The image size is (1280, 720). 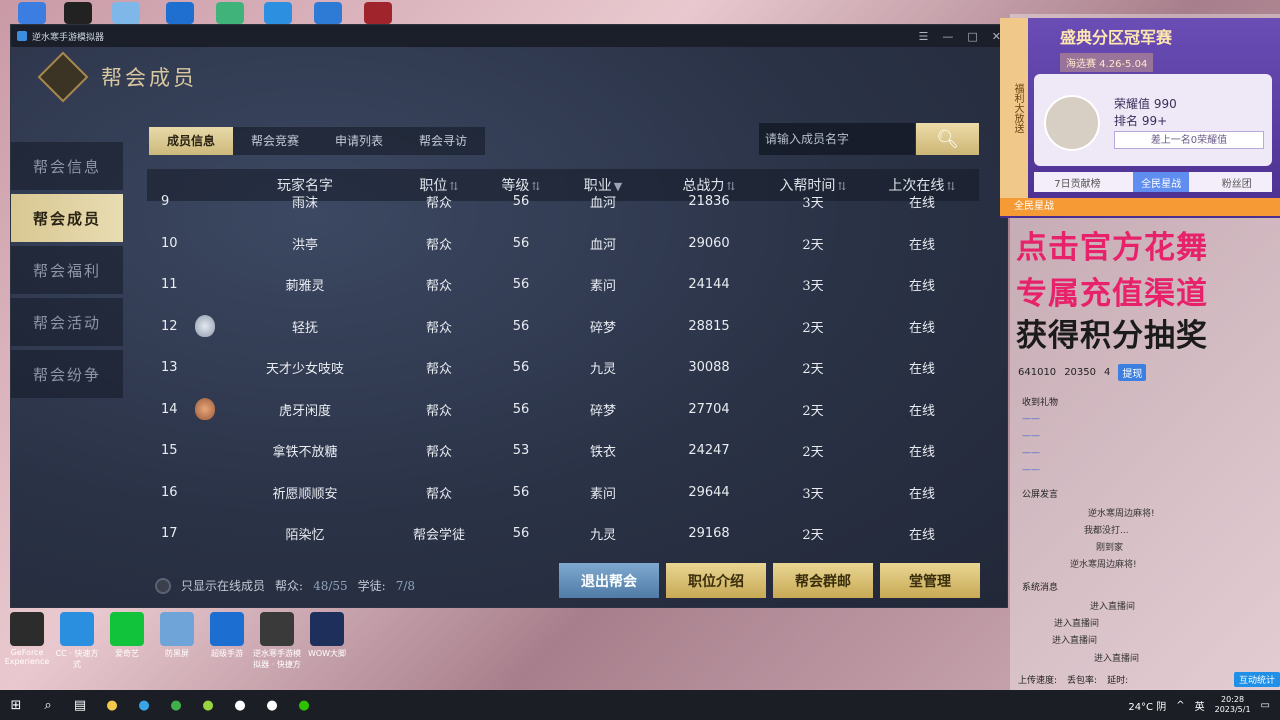 What do you see at coordinates (67, 166) in the screenshot?
I see `sidebar-item-guild-info: 帮会信息` at bounding box center [67, 166].